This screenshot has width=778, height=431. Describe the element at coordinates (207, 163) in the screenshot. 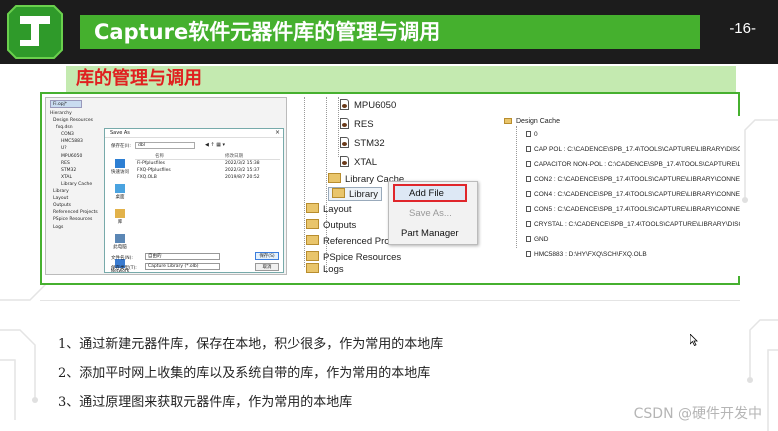

I see `file-row: Fi-Pfplusfiles 2022/3/2 15:38` at that location.